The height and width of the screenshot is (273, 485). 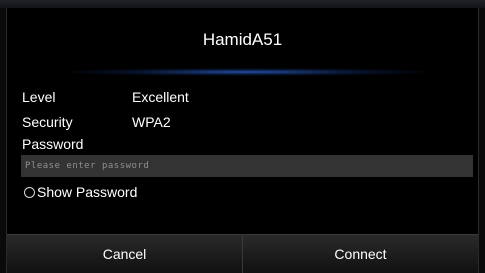 I want to click on background-status-strip, so click(x=242, y=4).